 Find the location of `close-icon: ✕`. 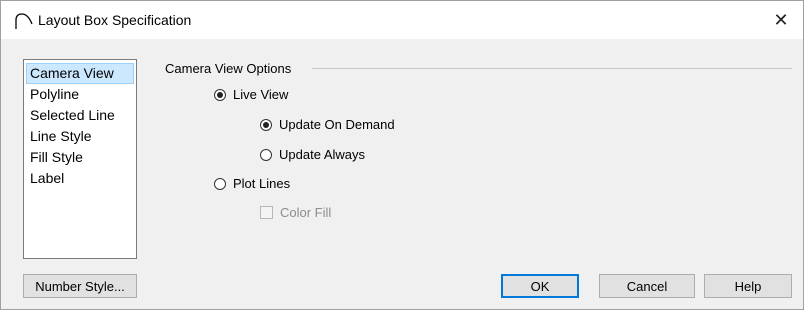

close-icon: ✕ is located at coordinates (781, 20).